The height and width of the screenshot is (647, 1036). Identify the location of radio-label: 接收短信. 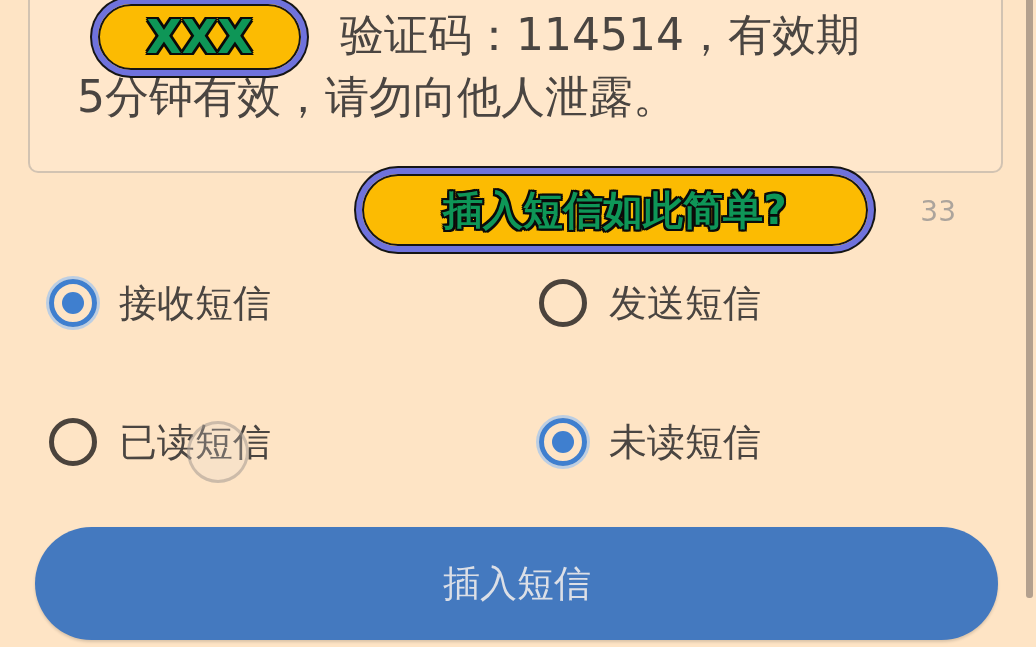
(195, 303).